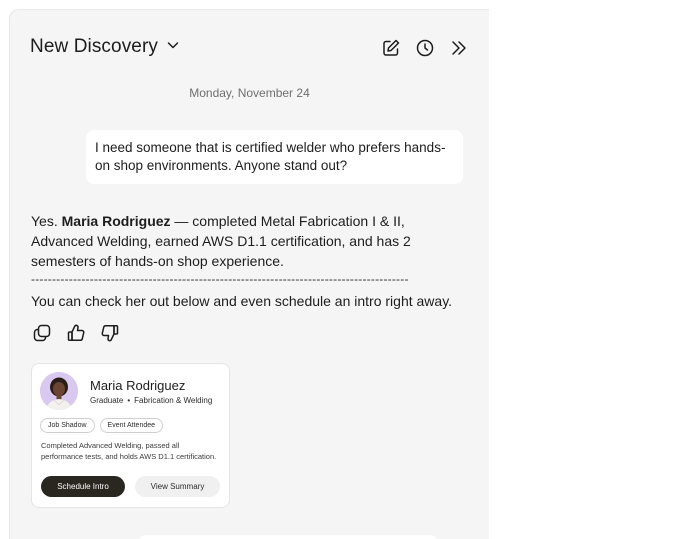 Image resolution: width=698 pixels, height=539 pixels. What do you see at coordinates (110, 333) in the screenshot?
I see `thumbs-down-icon` at bounding box center [110, 333].